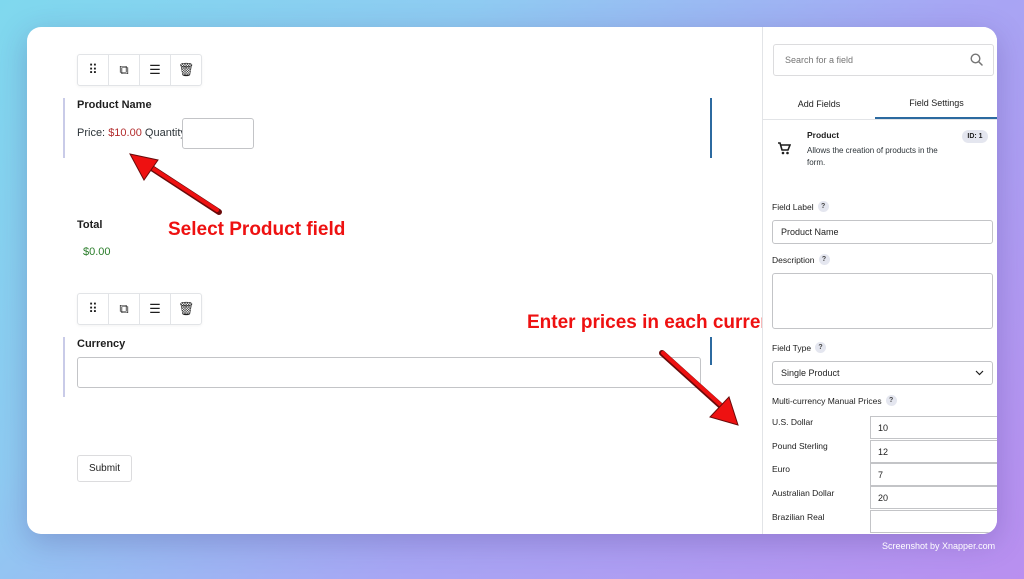 This screenshot has height=579, width=1024. Describe the element at coordinates (90, 225) in the screenshot. I see `total-label: Total` at that location.